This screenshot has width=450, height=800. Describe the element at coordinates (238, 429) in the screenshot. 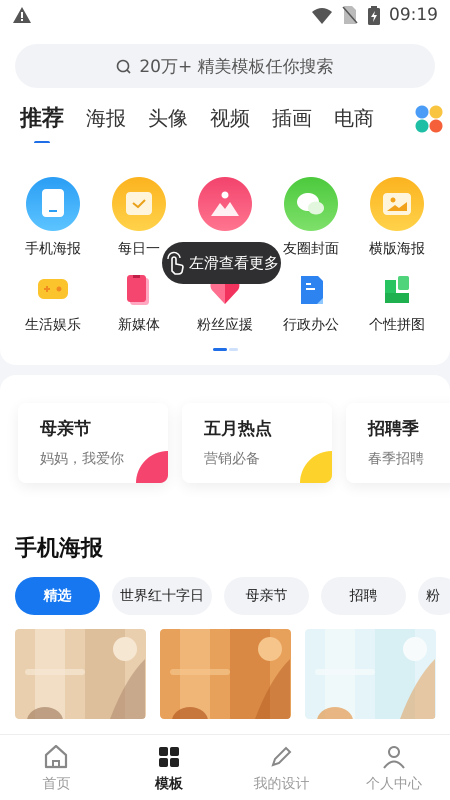

I see `topic-title: 五月热点` at that location.